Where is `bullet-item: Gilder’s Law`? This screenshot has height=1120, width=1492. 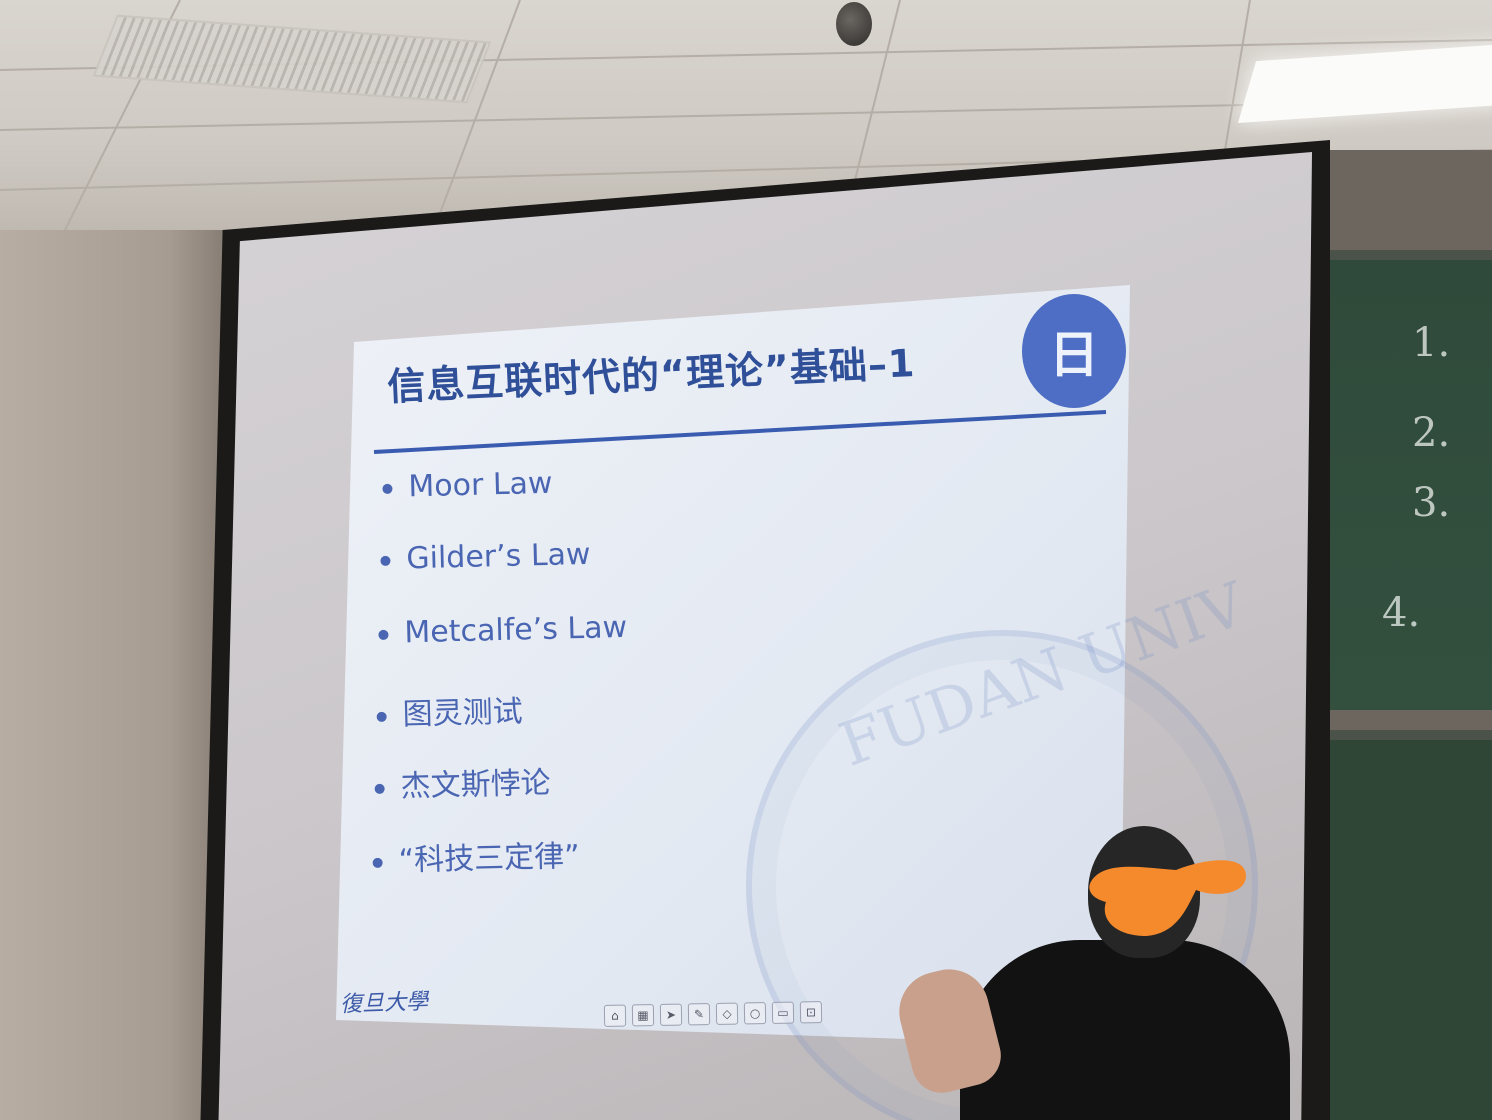 bullet-item: Gilder’s Law is located at coordinates (485, 557).